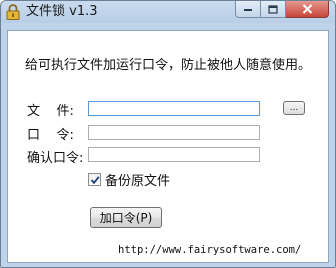 Image resolution: width=336 pixels, height=268 pixels. What do you see at coordinates (50, 111) in the screenshot?
I see `file-label: 文 件:` at bounding box center [50, 111].